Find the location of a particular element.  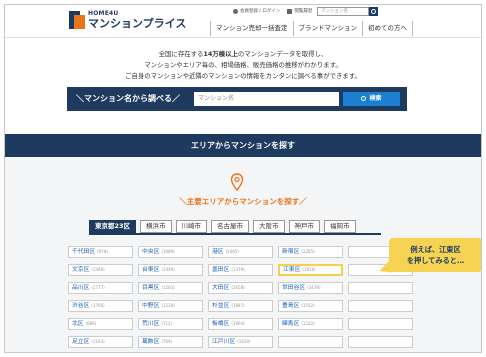

utility-links: 会員登録 / ログイン 閲覧履歴 is located at coordinates (276, 11).